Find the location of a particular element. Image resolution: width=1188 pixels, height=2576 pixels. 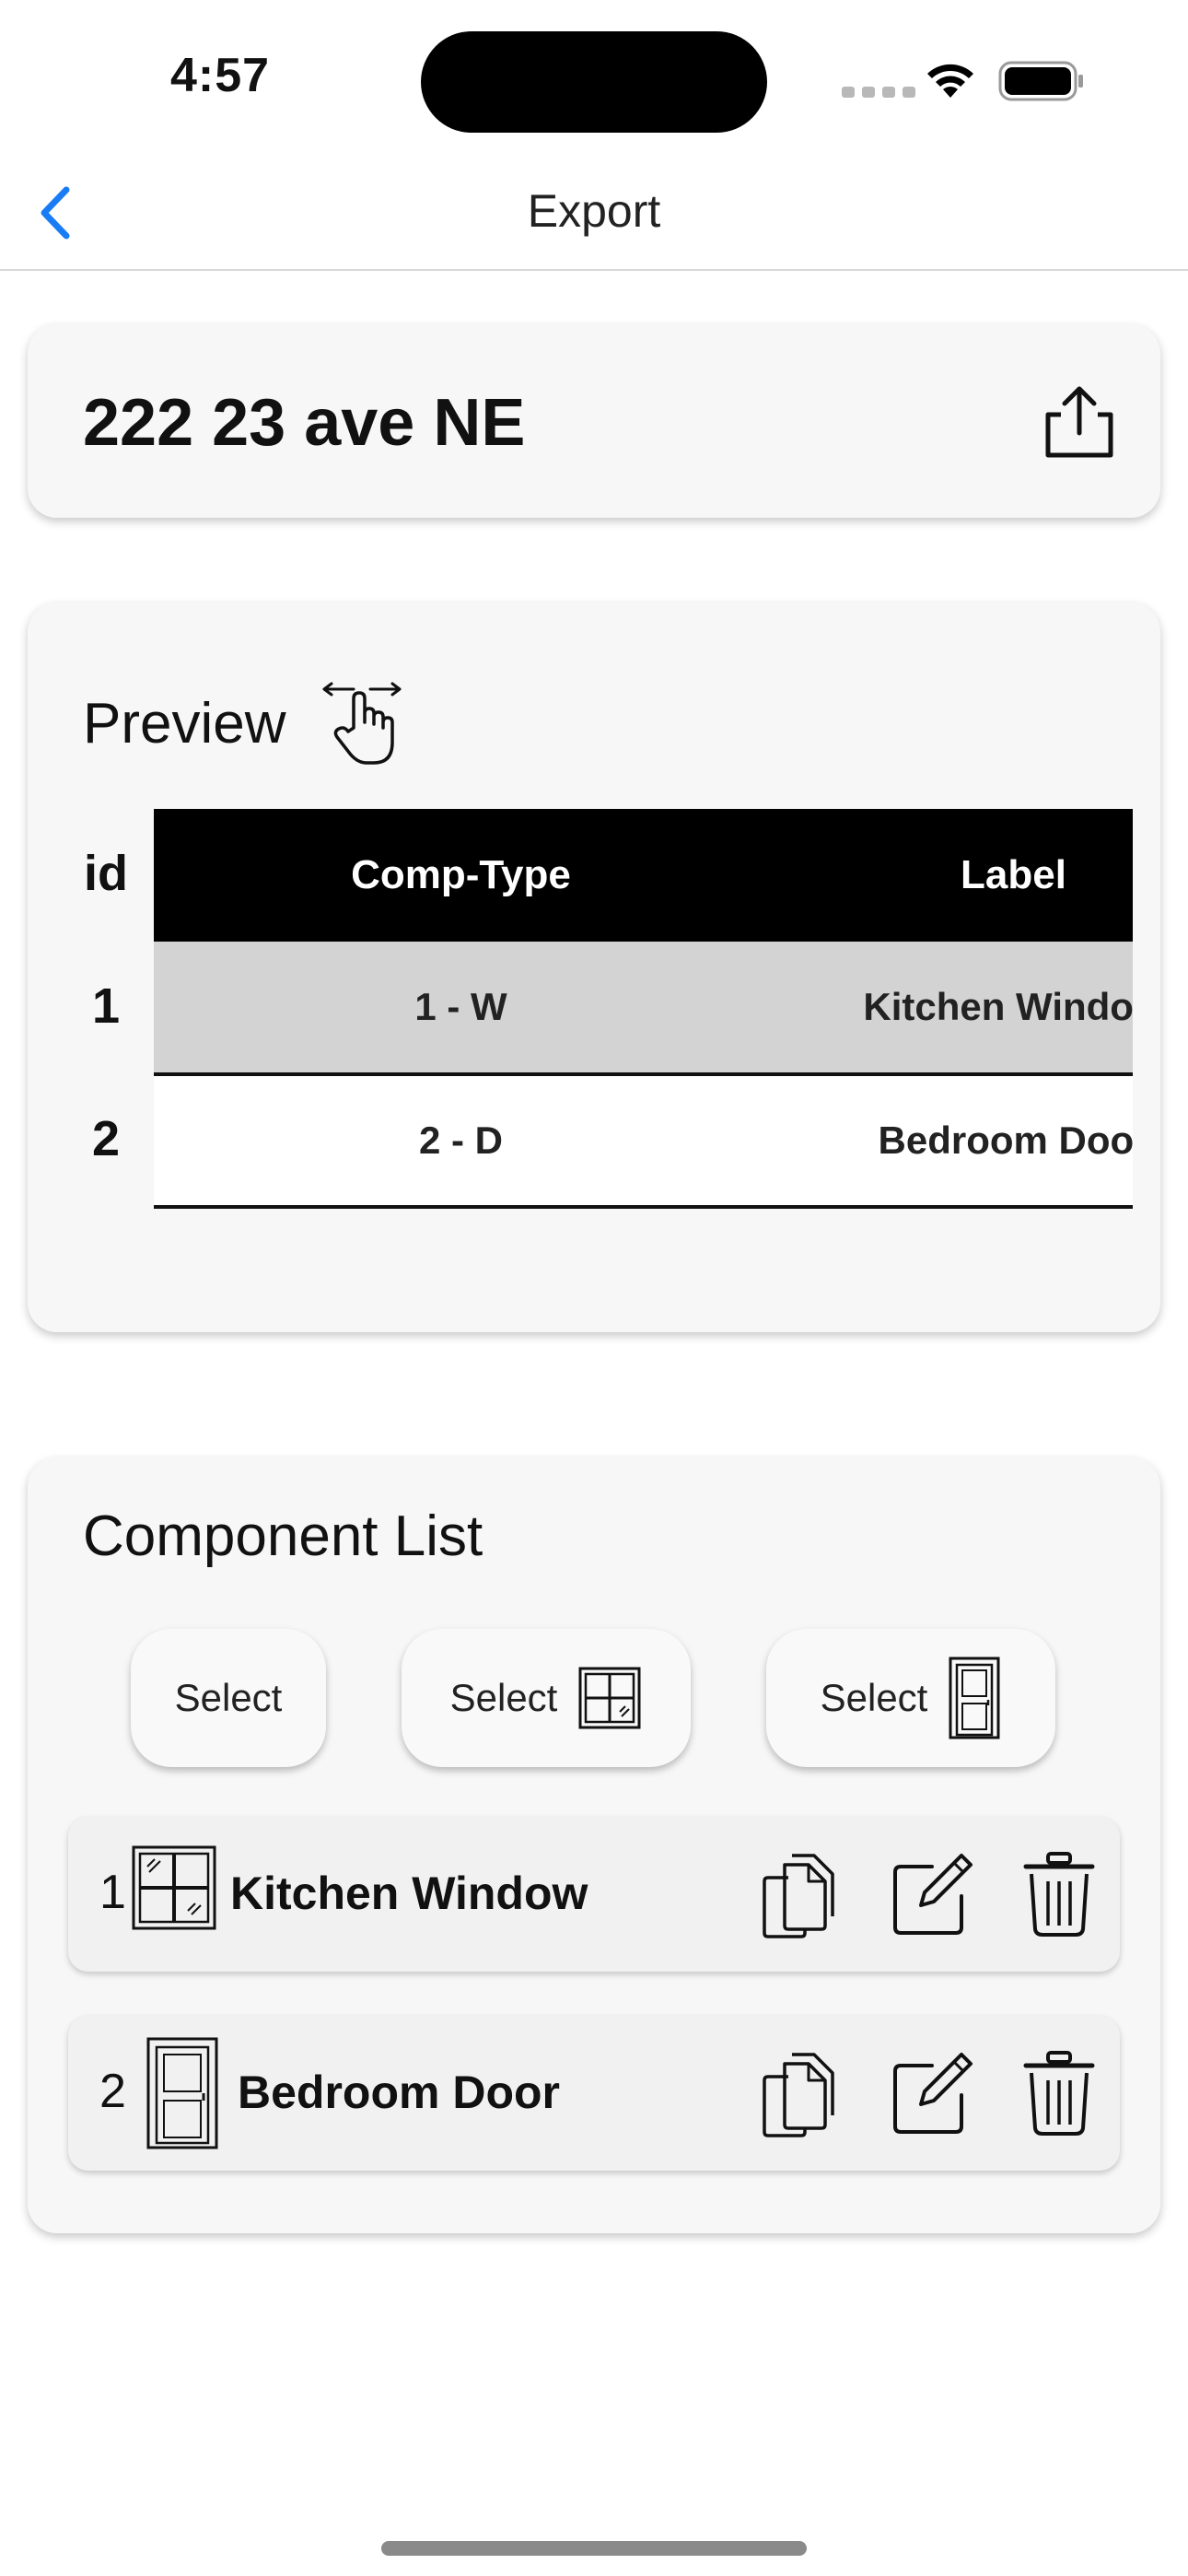

item-name: Bedroom Door is located at coordinates (399, 2092).